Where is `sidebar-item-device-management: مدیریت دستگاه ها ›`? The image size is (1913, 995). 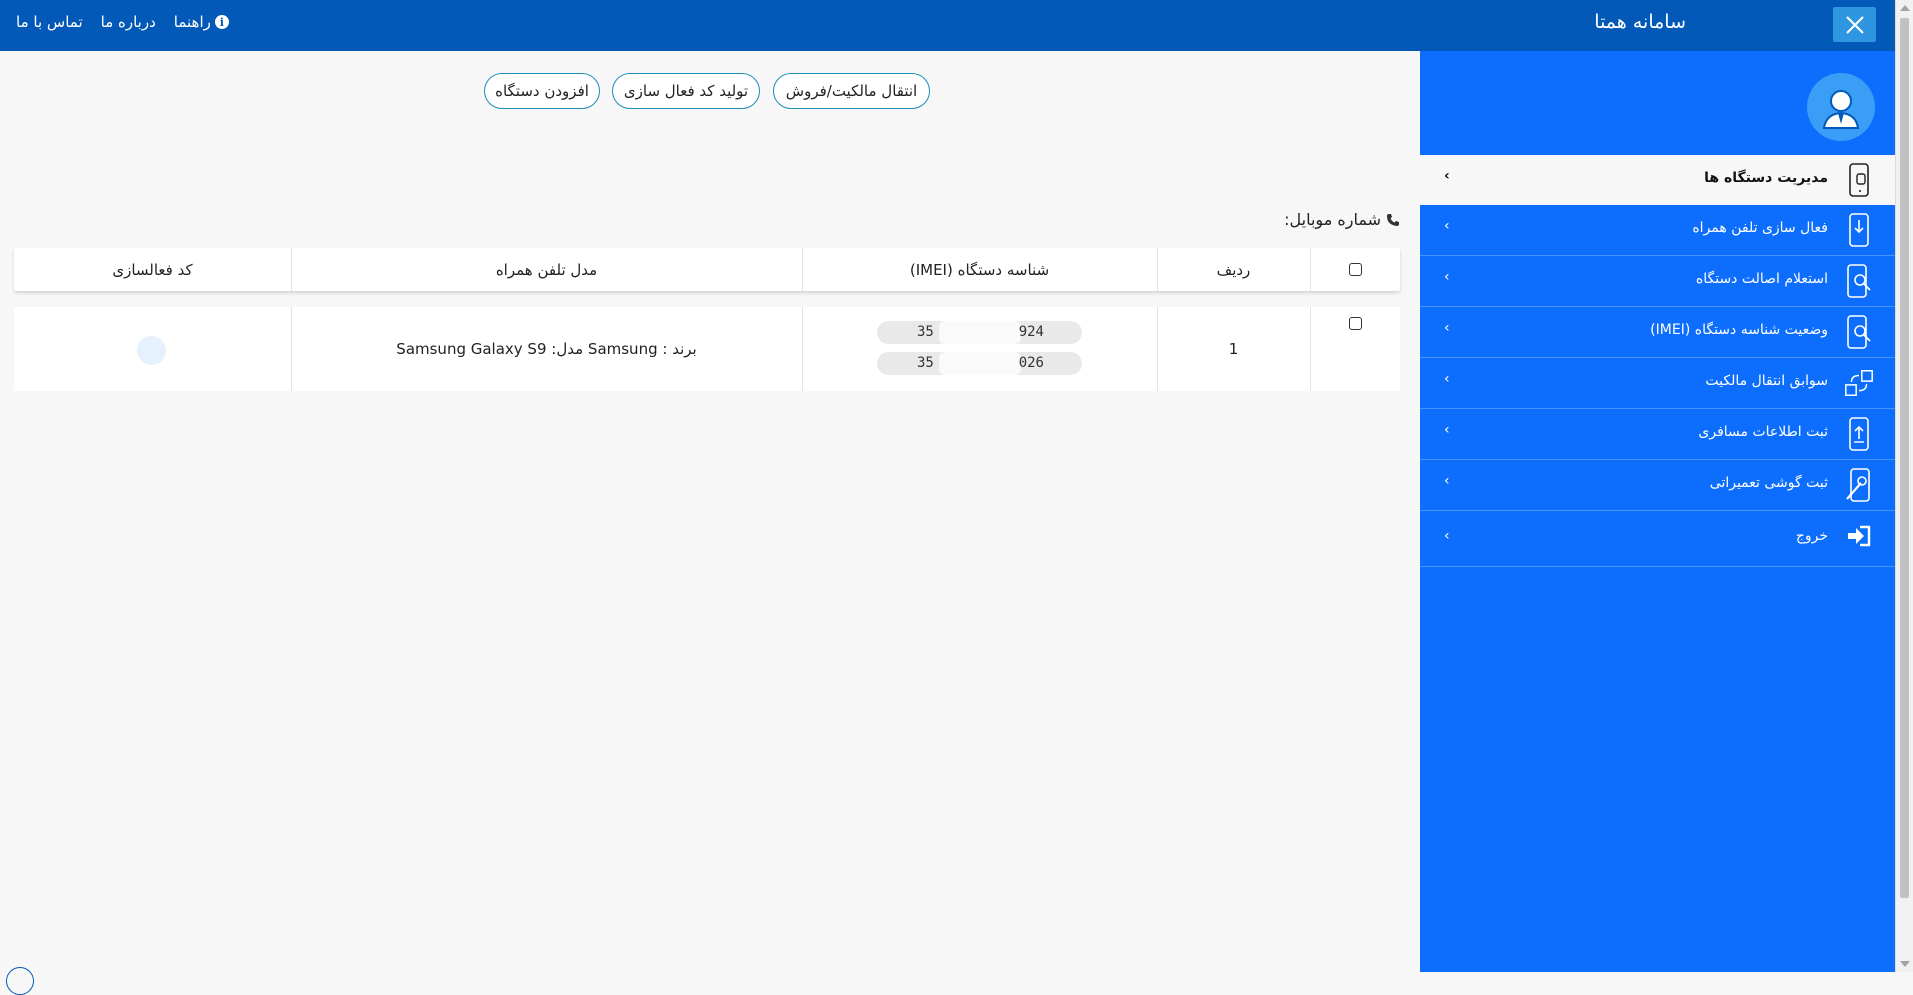 sidebar-item-device-management: مدیریت دستگاه ها › is located at coordinates (1657, 180).